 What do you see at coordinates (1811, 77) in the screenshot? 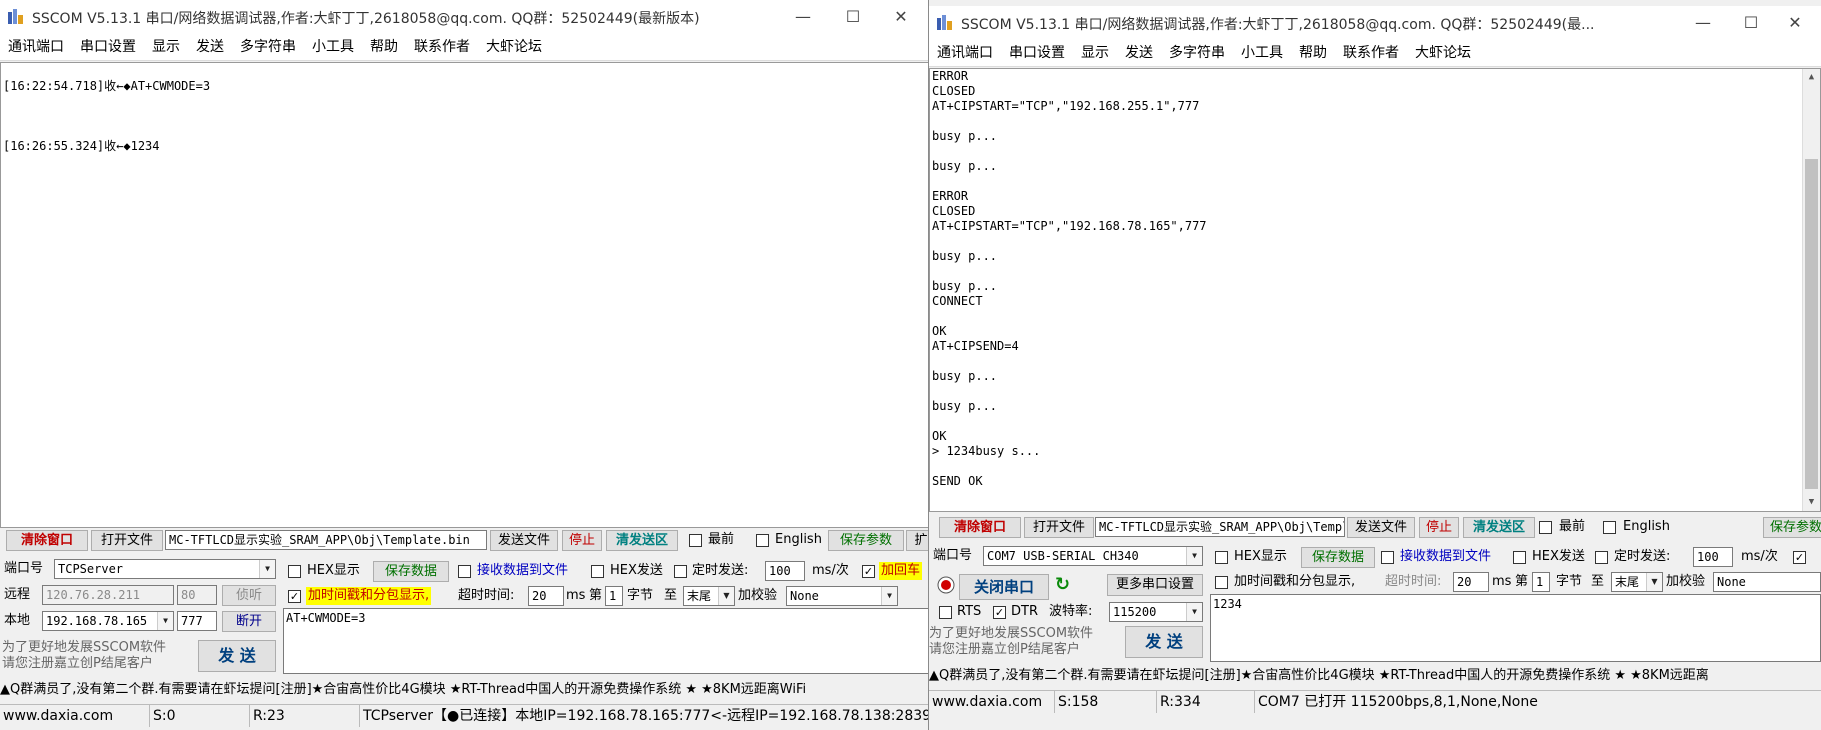
I see `scroll-up-icon: ▲` at bounding box center [1811, 77].